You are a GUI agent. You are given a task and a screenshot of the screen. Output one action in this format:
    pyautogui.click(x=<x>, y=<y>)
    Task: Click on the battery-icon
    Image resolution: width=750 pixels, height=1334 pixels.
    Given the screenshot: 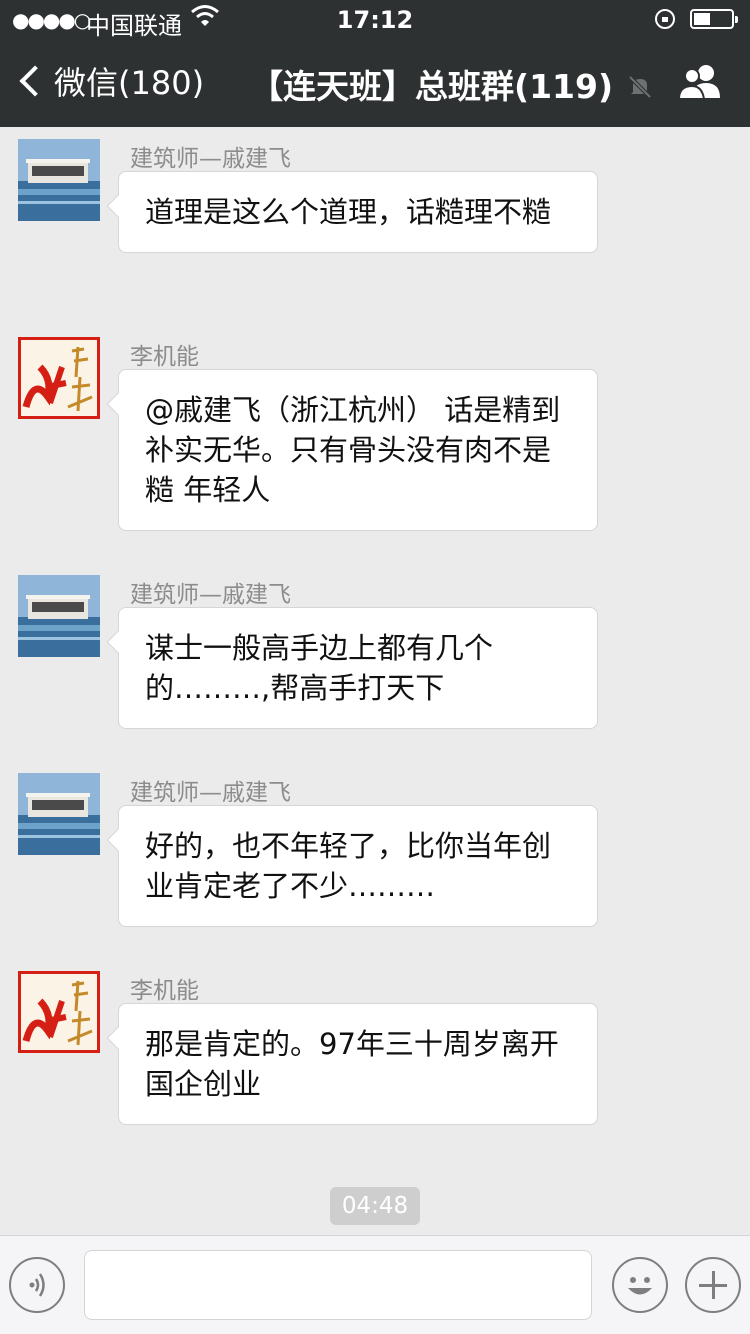 What is the action you would take?
    pyautogui.click(x=714, y=19)
    